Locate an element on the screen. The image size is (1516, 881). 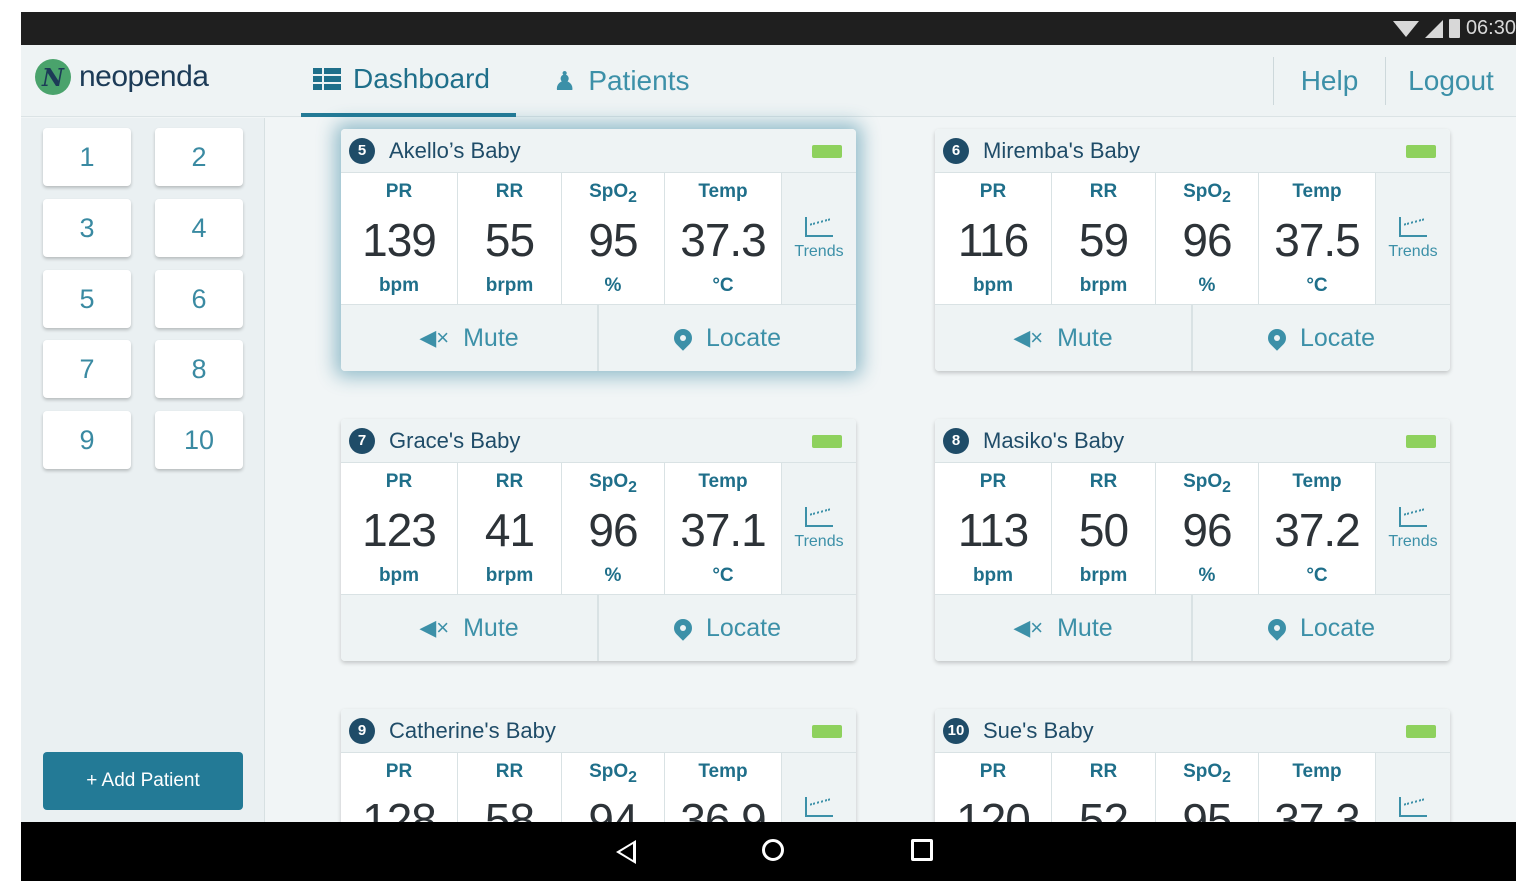
bed-button-9: 9 is located at coordinates (87, 440).